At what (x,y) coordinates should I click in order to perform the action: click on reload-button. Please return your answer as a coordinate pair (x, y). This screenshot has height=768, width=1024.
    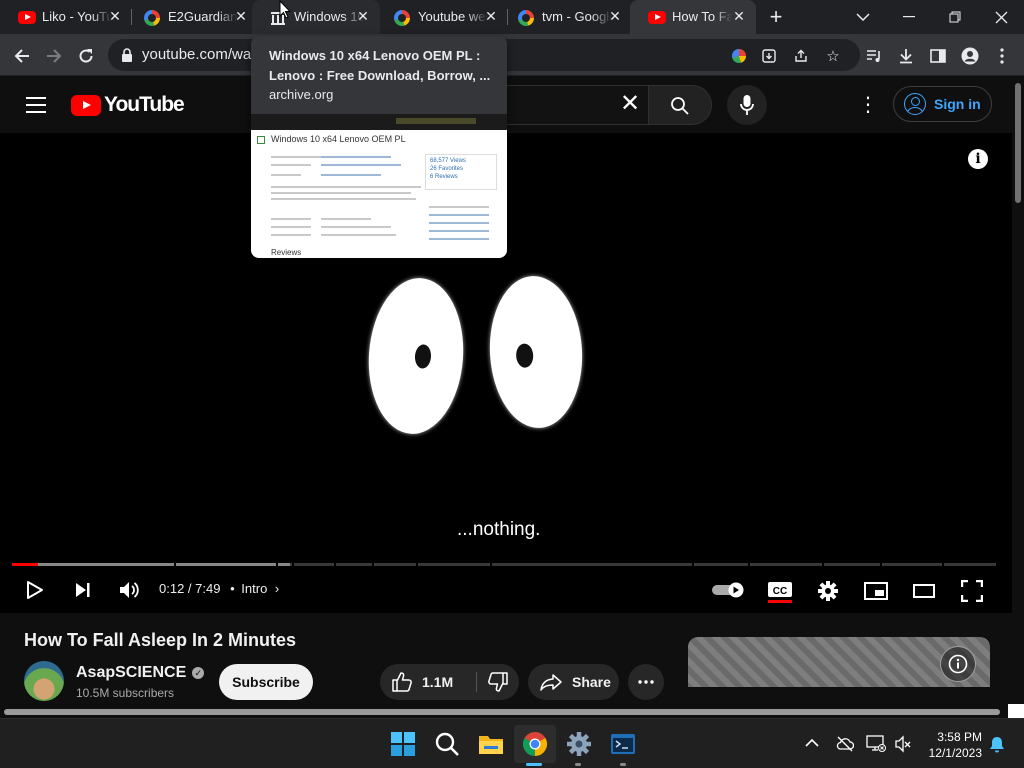
    Looking at the image, I should click on (86, 56).